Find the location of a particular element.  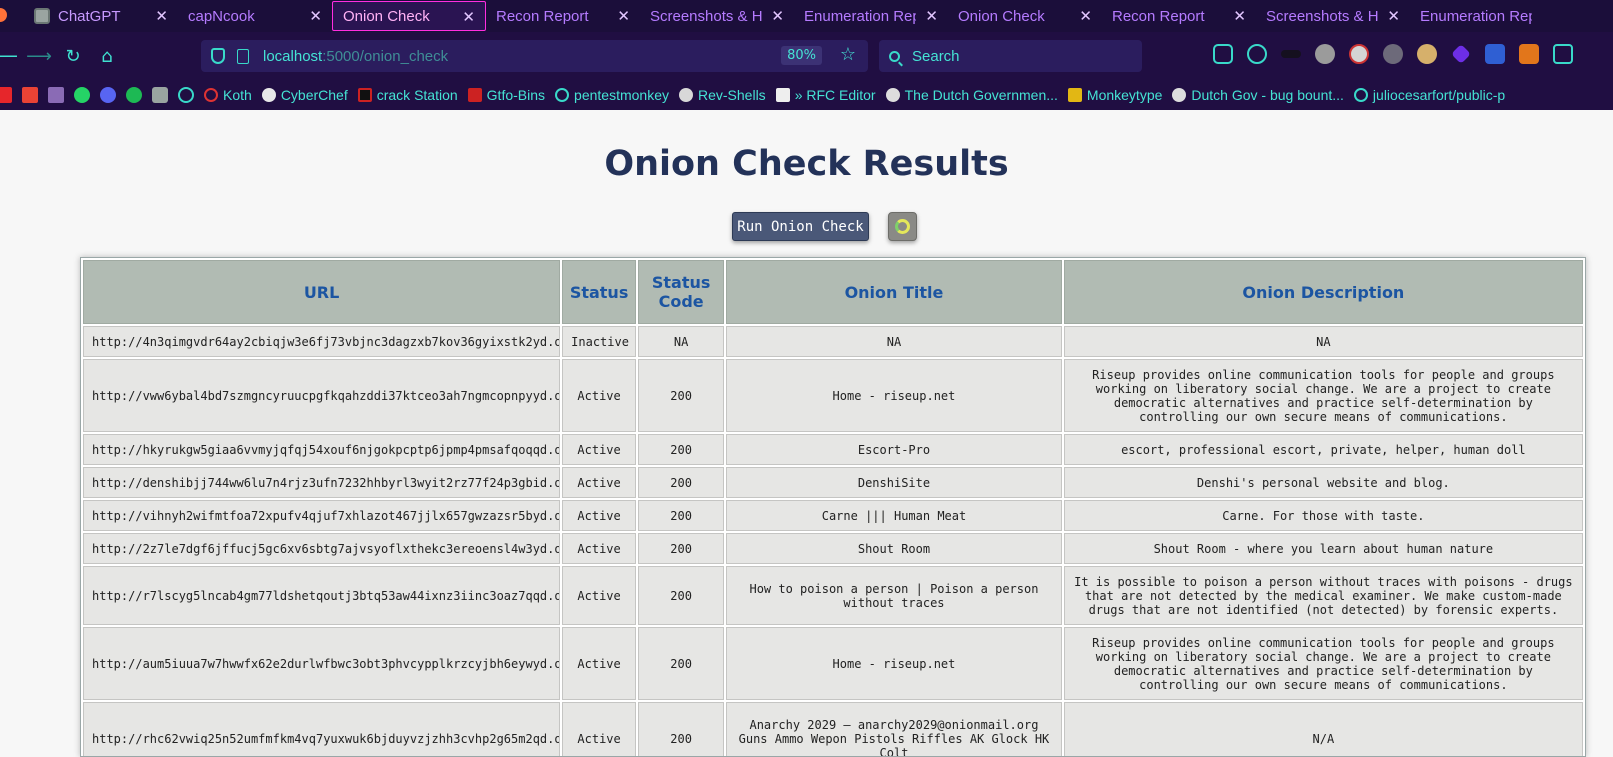

extension-metamask-icon is located at coordinates (1529, 54).